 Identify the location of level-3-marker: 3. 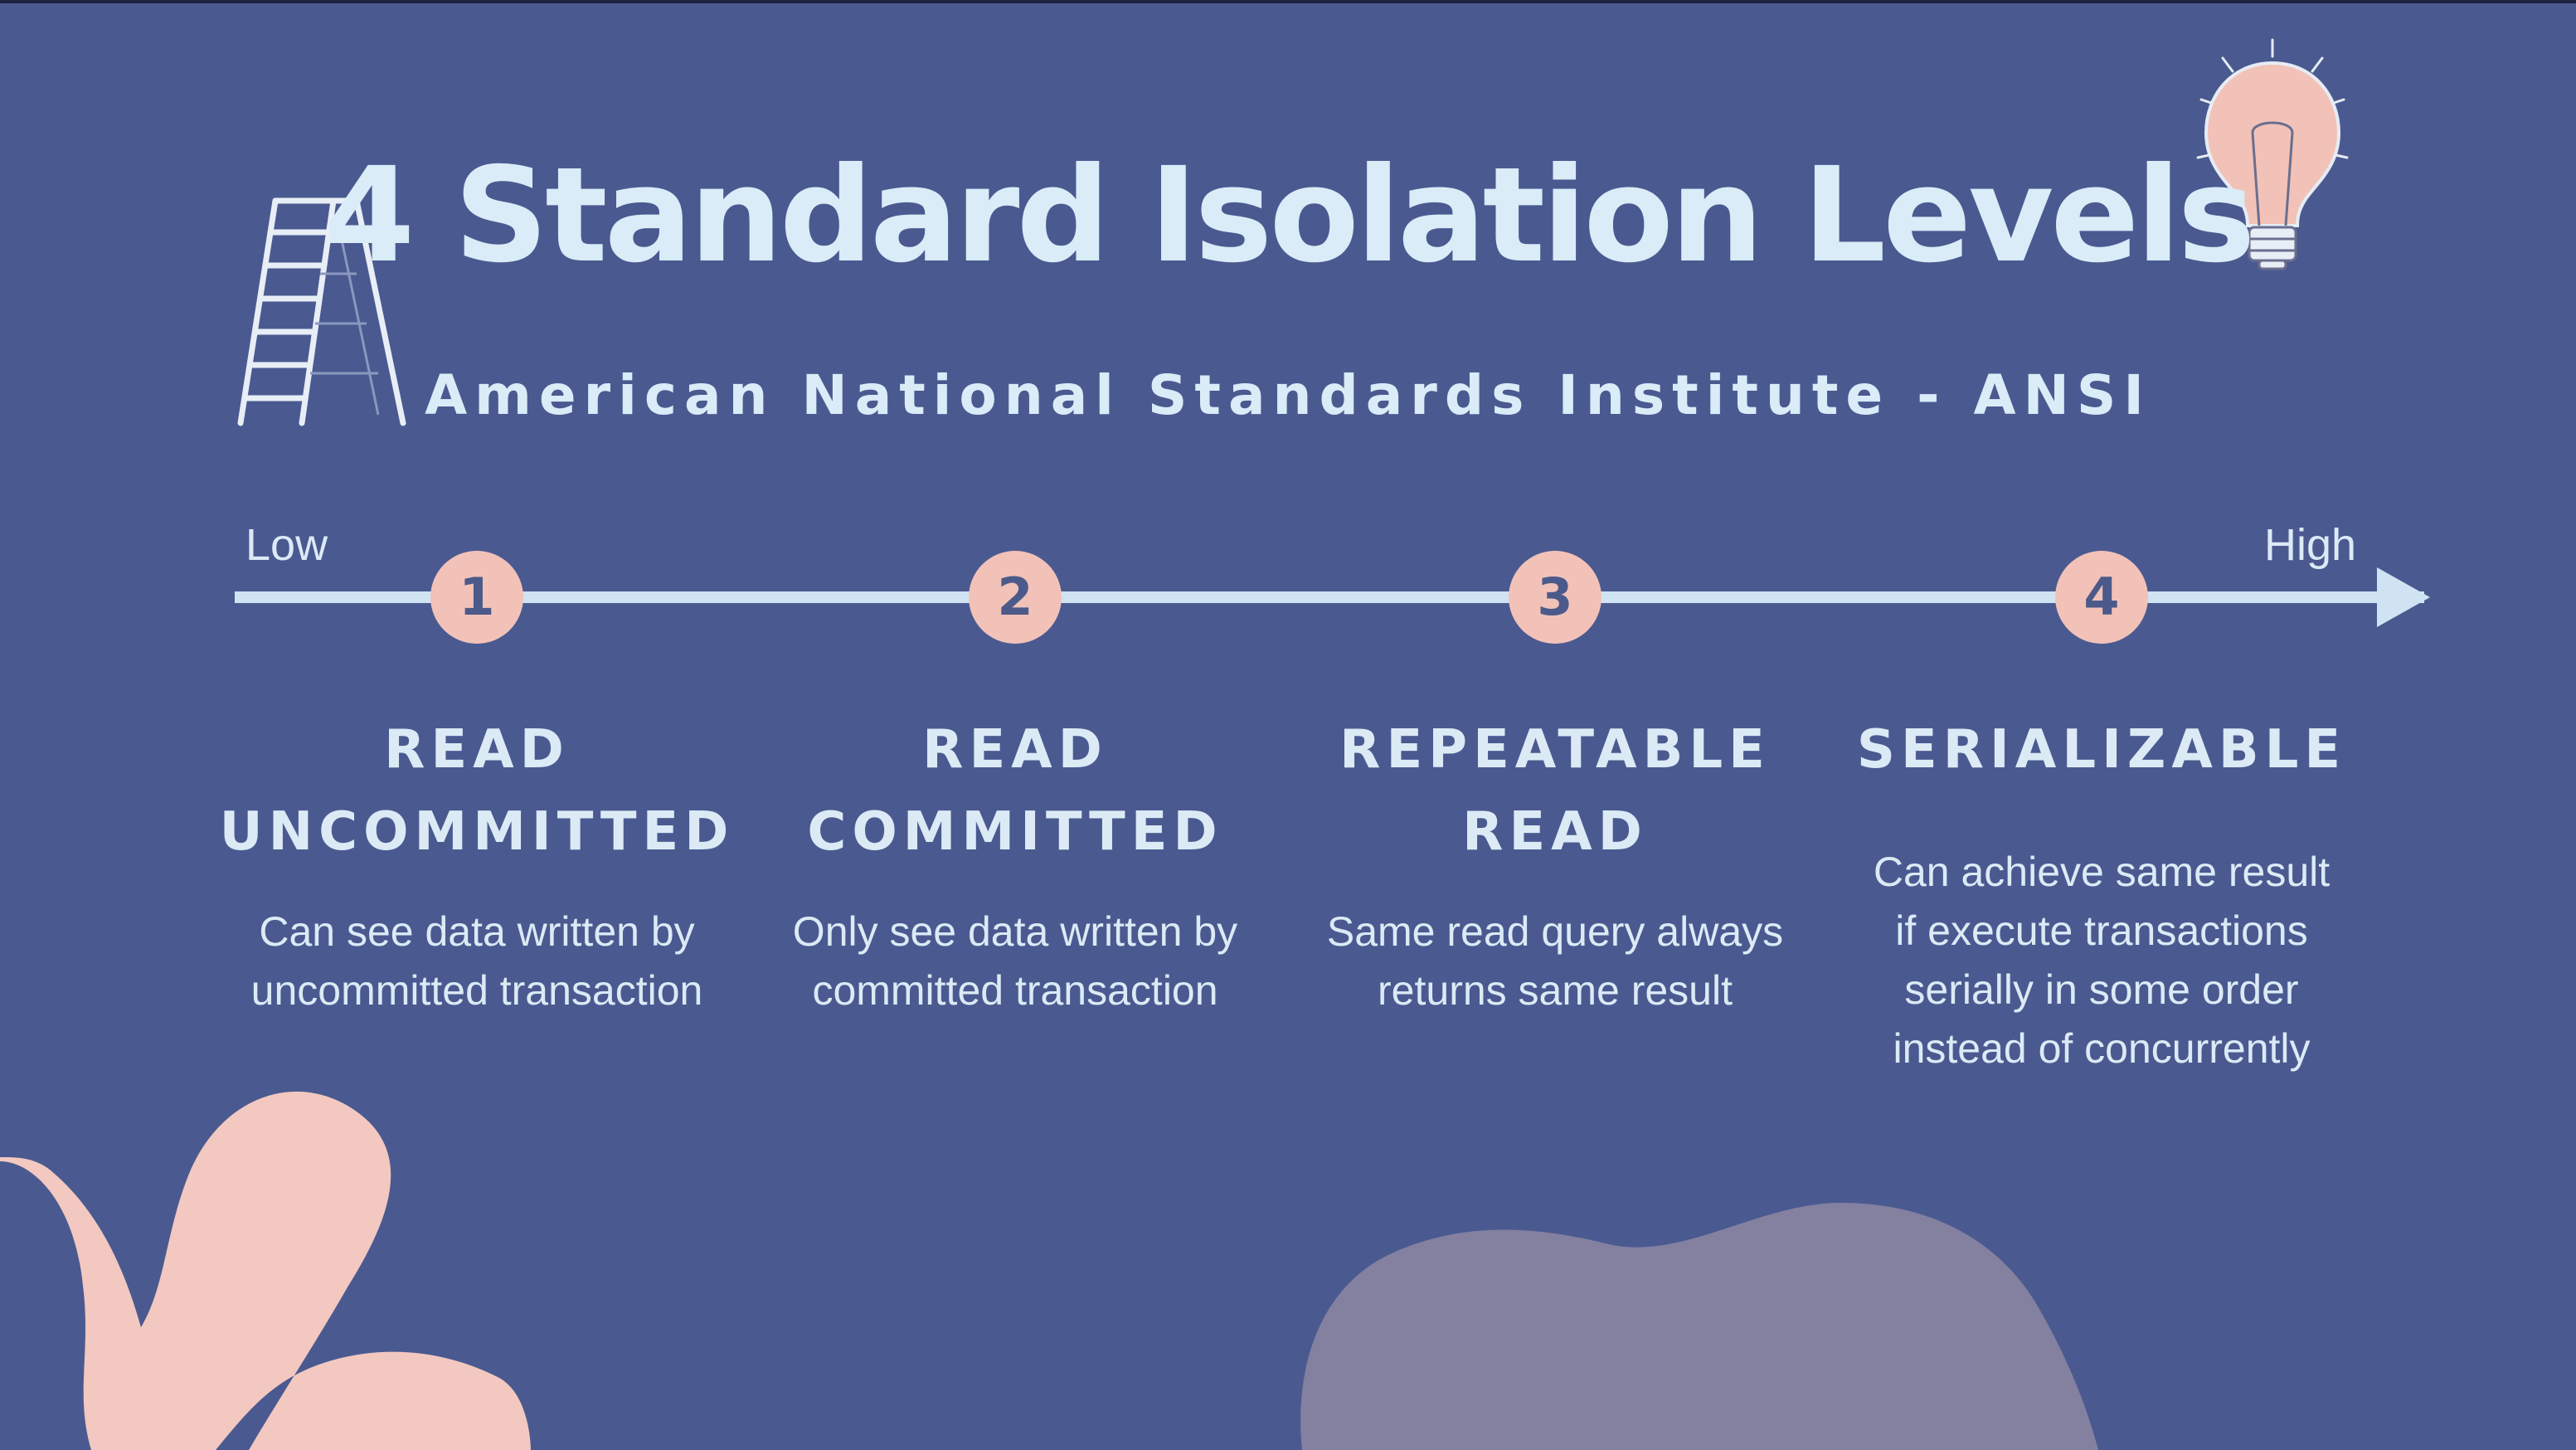
(1555, 597).